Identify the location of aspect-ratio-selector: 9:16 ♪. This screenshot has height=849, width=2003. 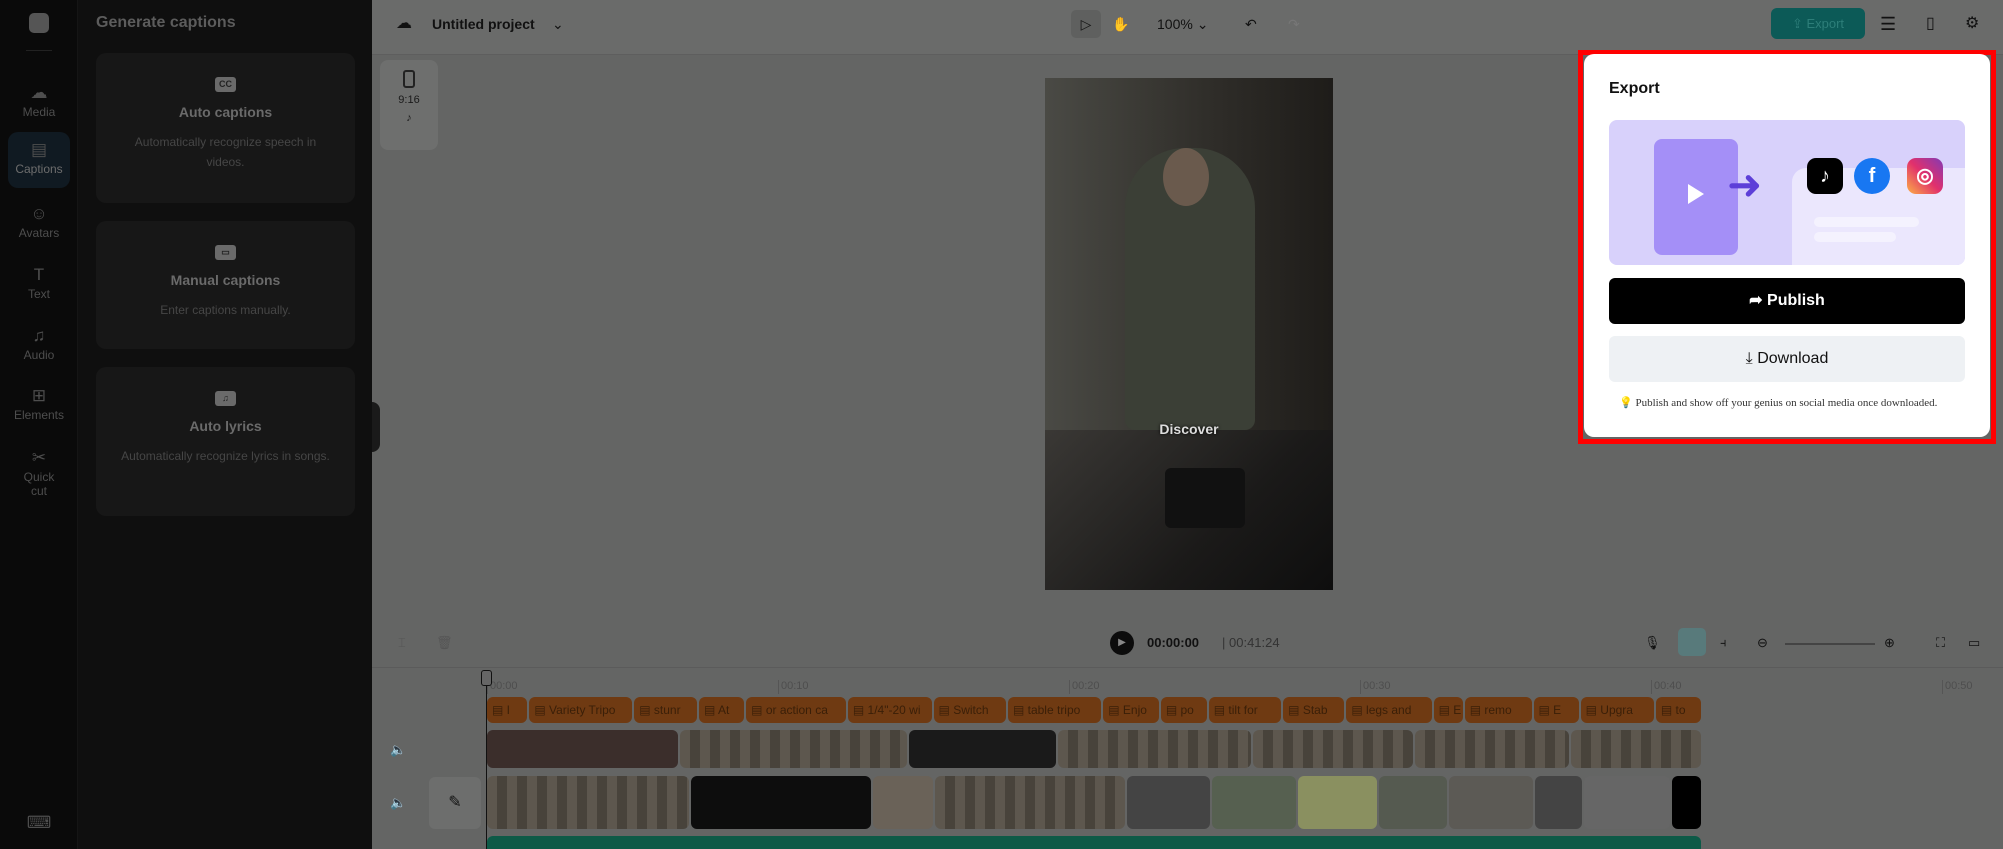
(409, 105).